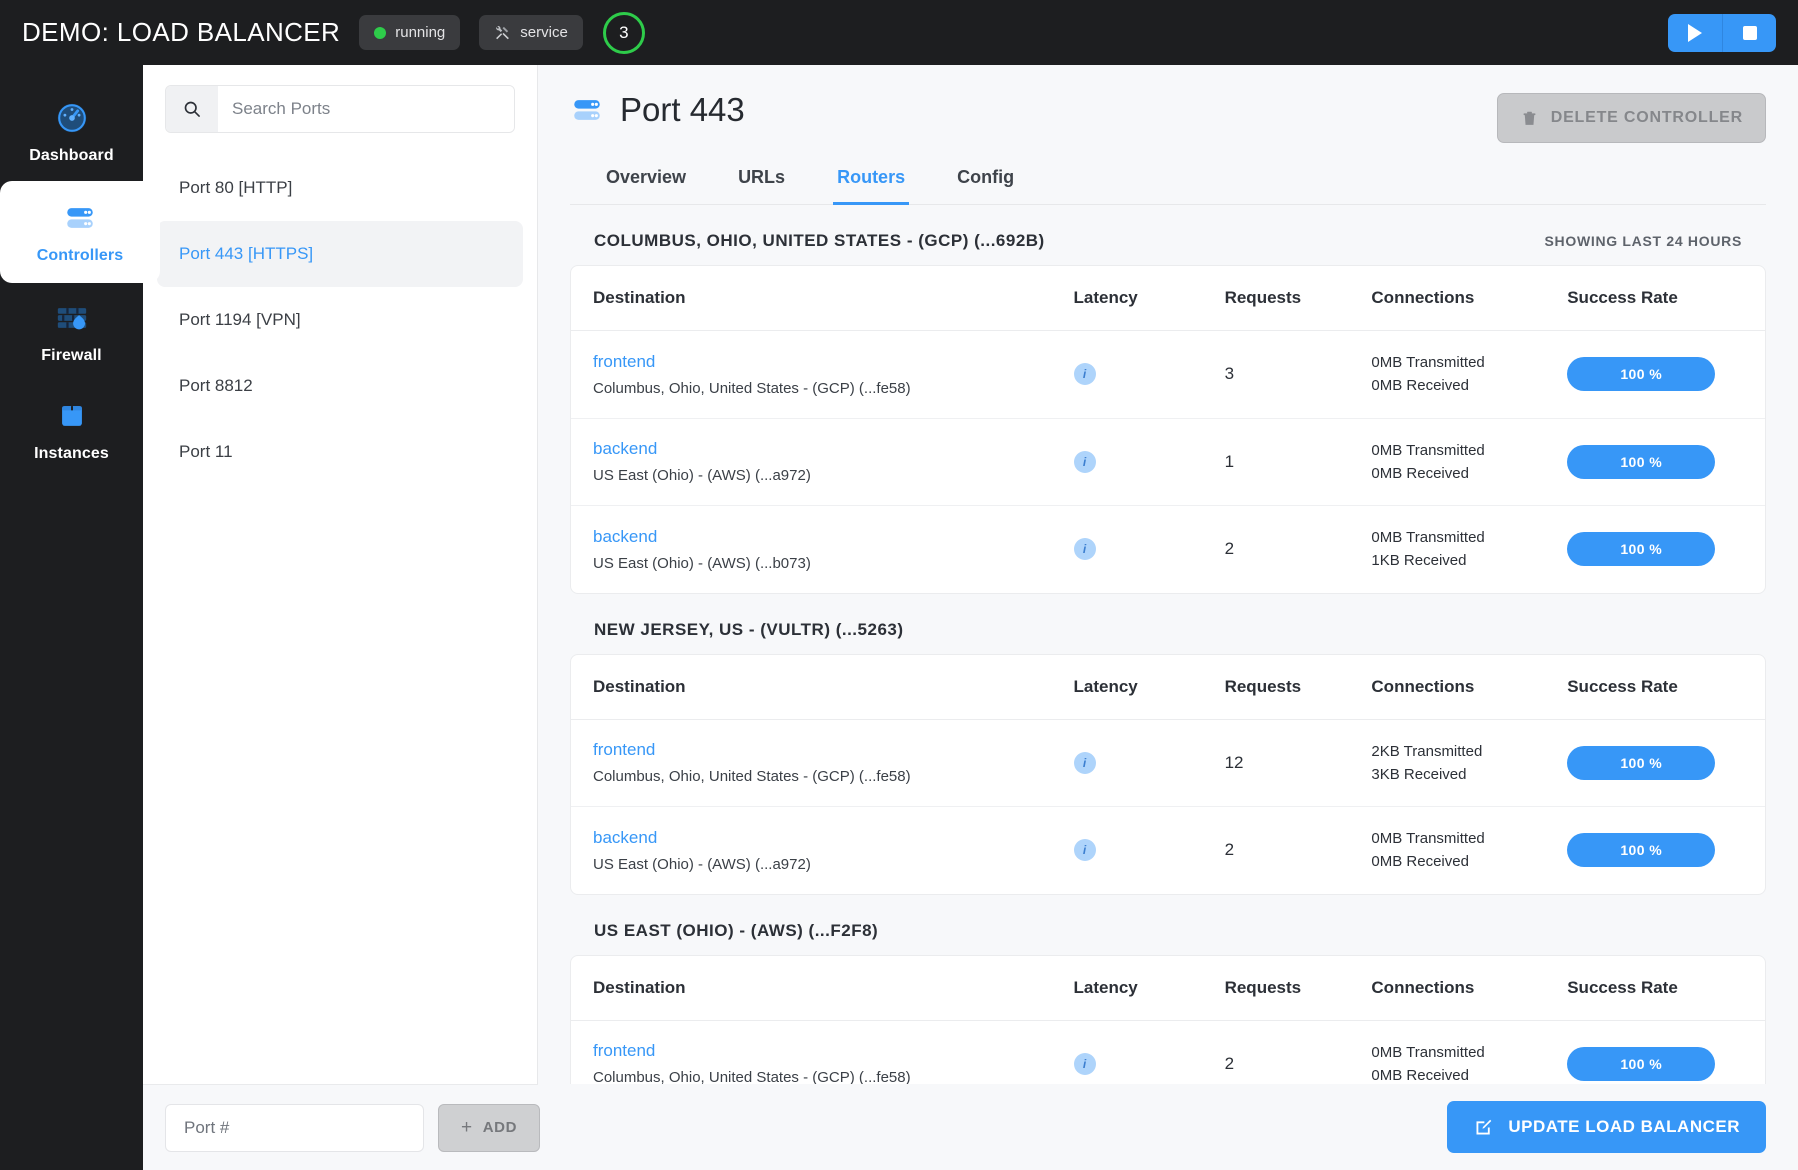 The width and height of the screenshot is (1798, 1170). I want to click on port-list-item: Port 80 [HTTP], so click(340, 188).